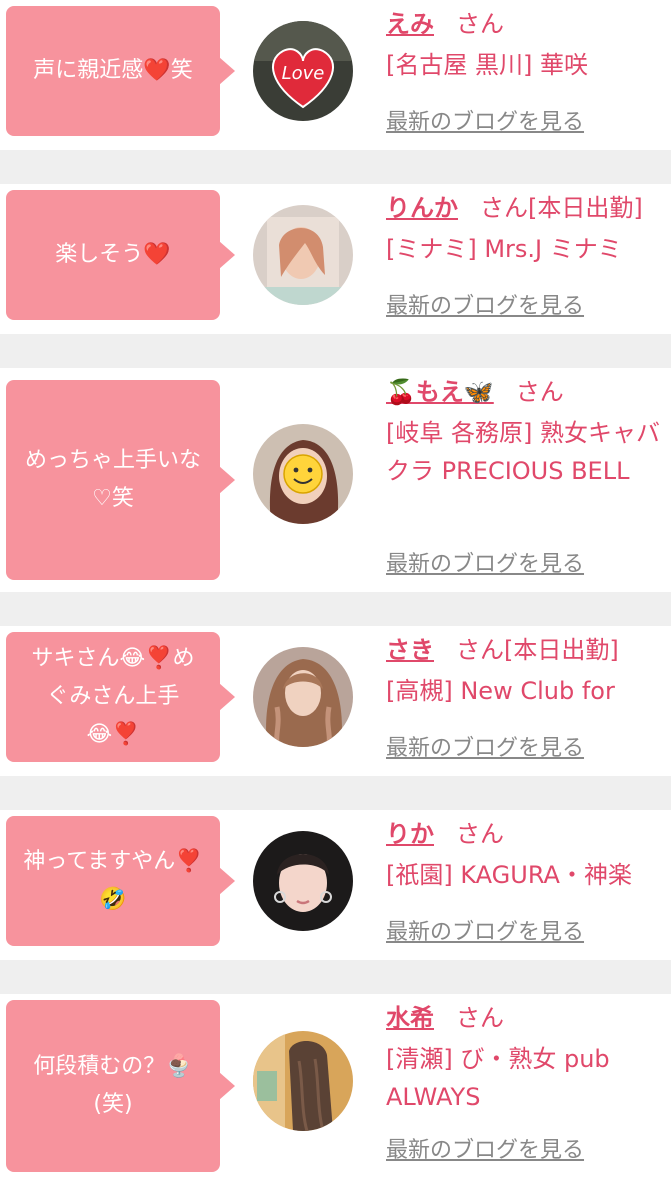 The height and width of the screenshot is (1194, 671). What do you see at coordinates (500, 691) in the screenshot?
I see `shop-label: [高槻] New Club for` at bounding box center [500, 691].